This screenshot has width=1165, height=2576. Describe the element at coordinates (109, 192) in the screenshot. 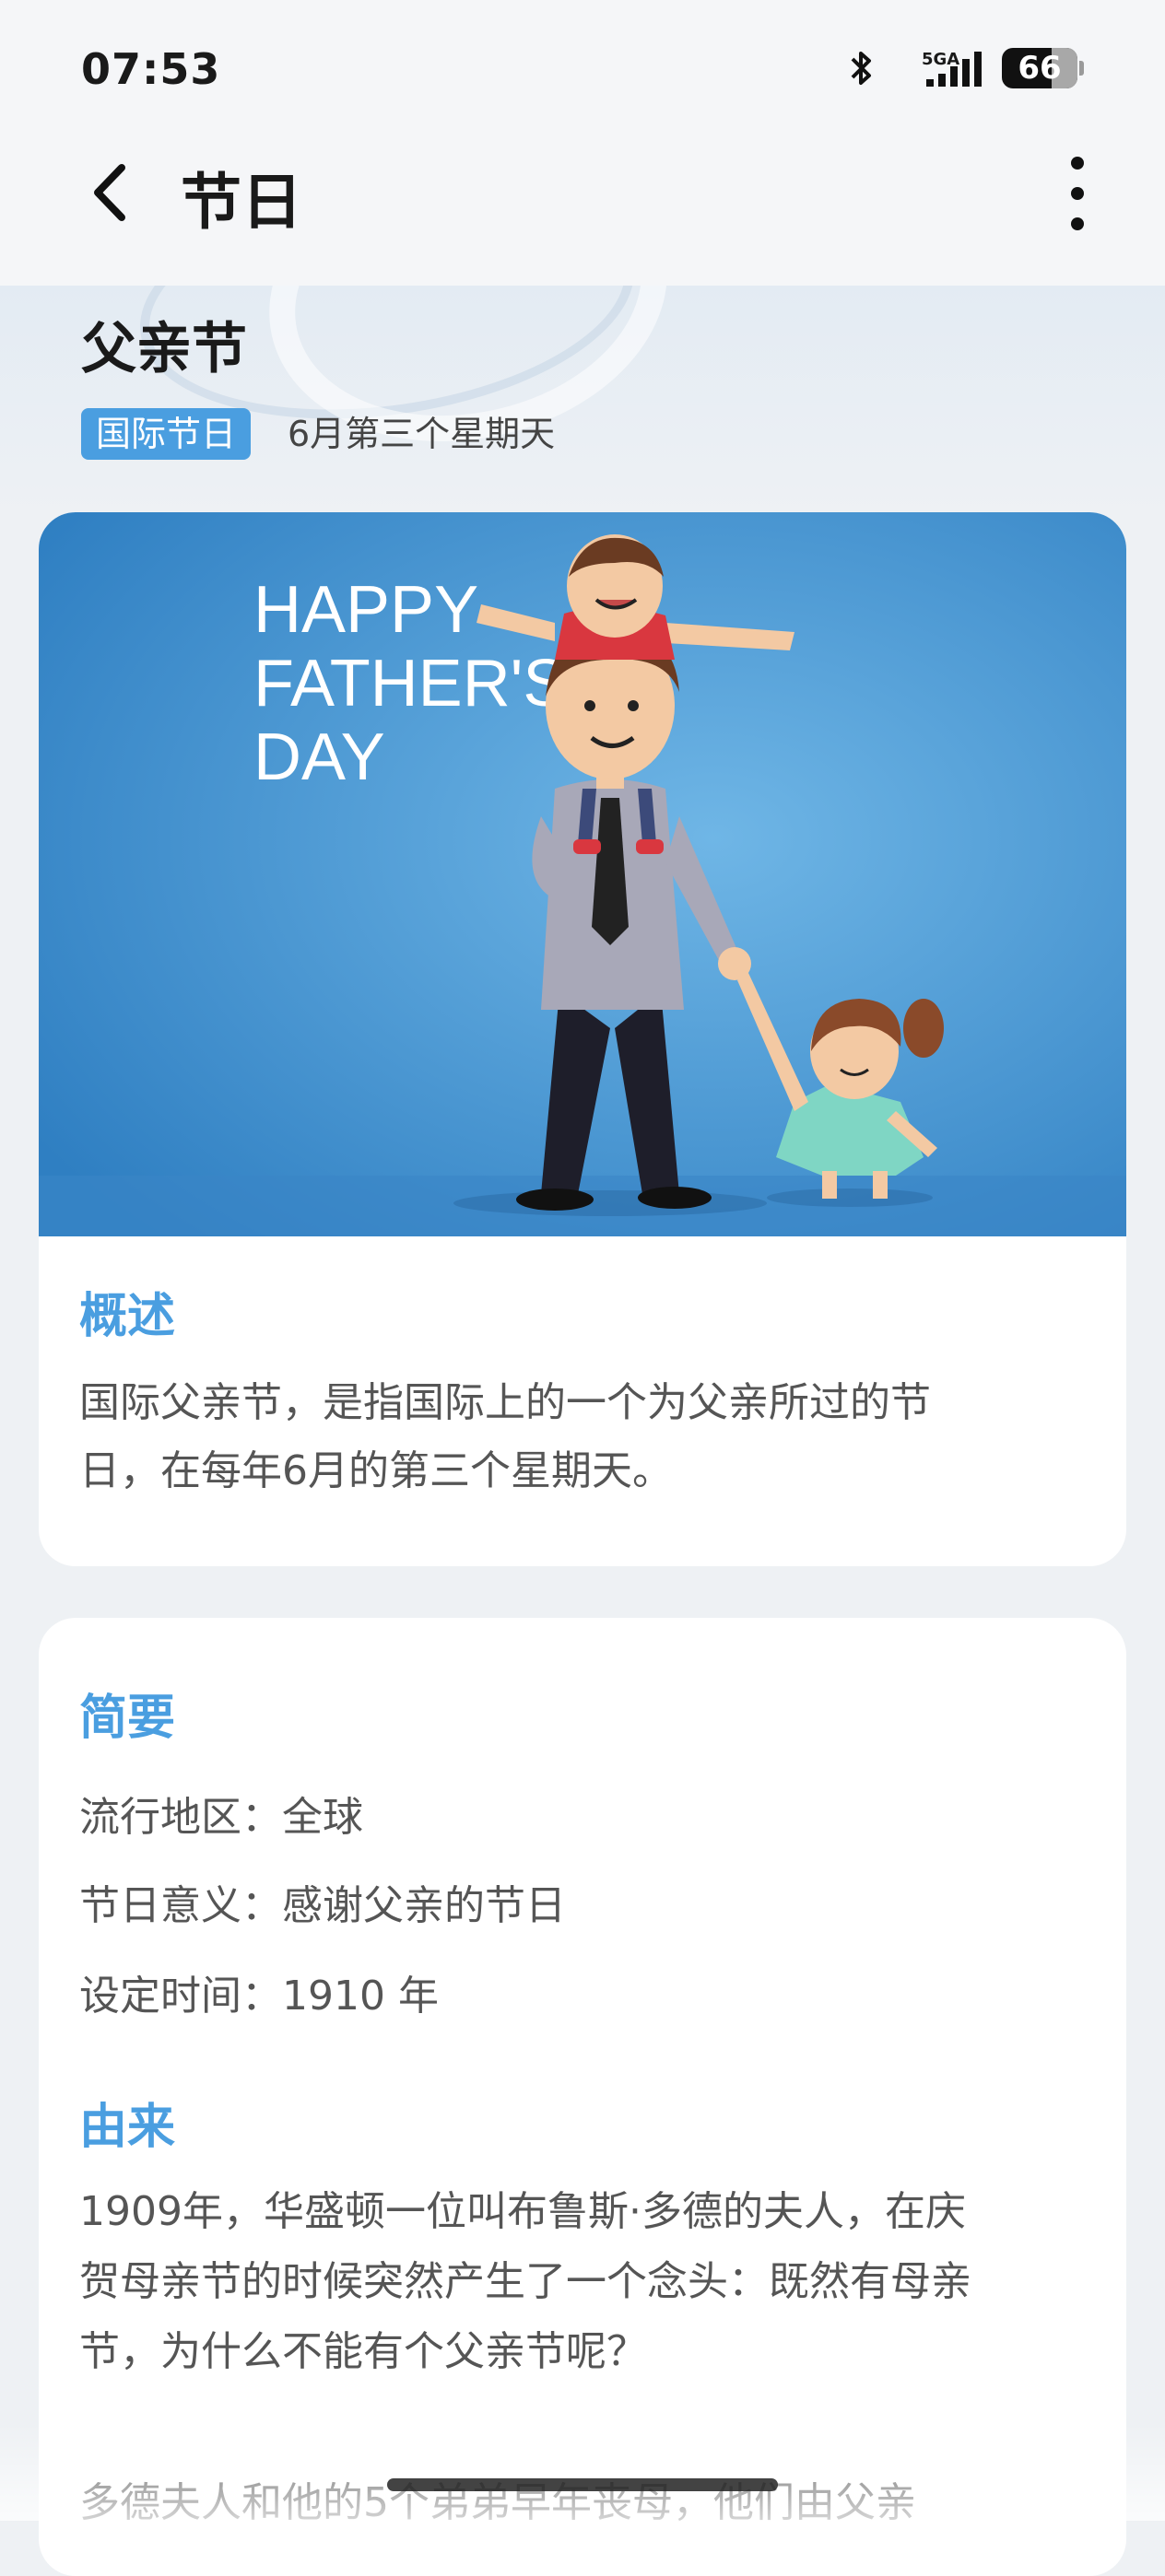

I see `chevron-left-icon` at that location.